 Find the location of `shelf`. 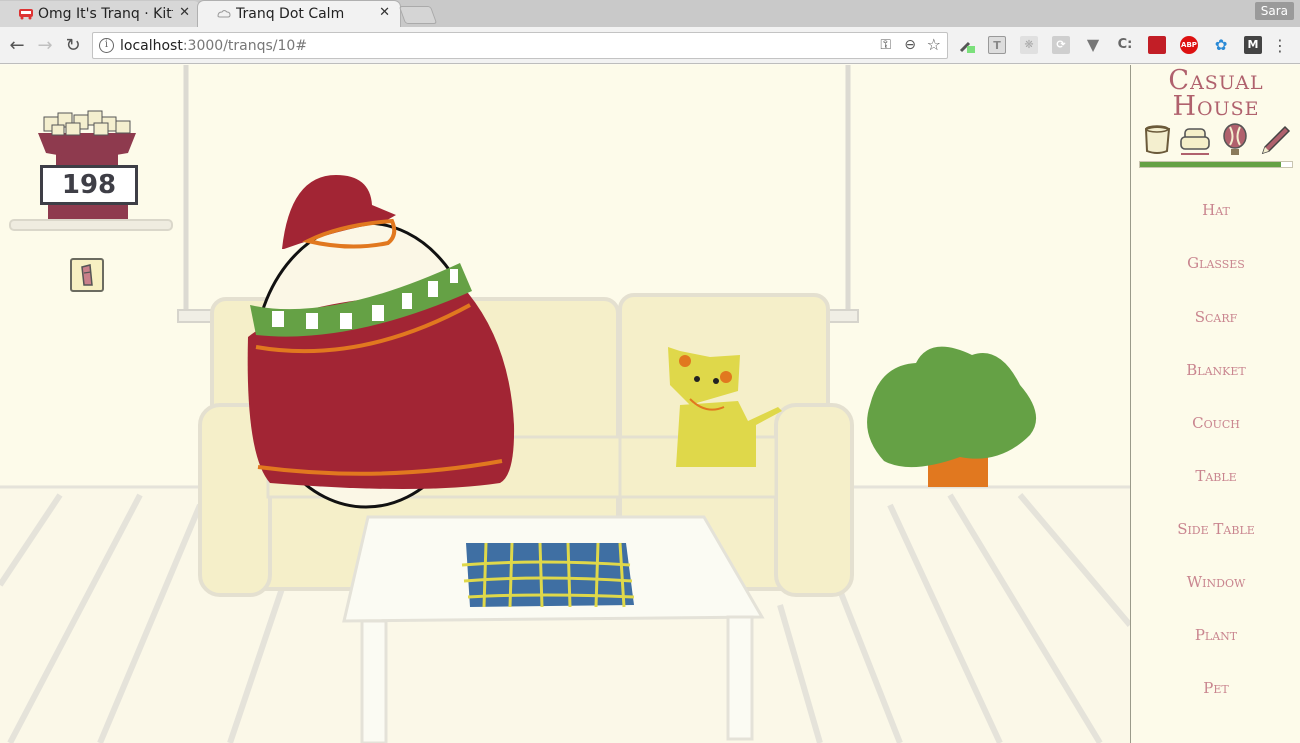

shelf is located at coordinates (91, 225).